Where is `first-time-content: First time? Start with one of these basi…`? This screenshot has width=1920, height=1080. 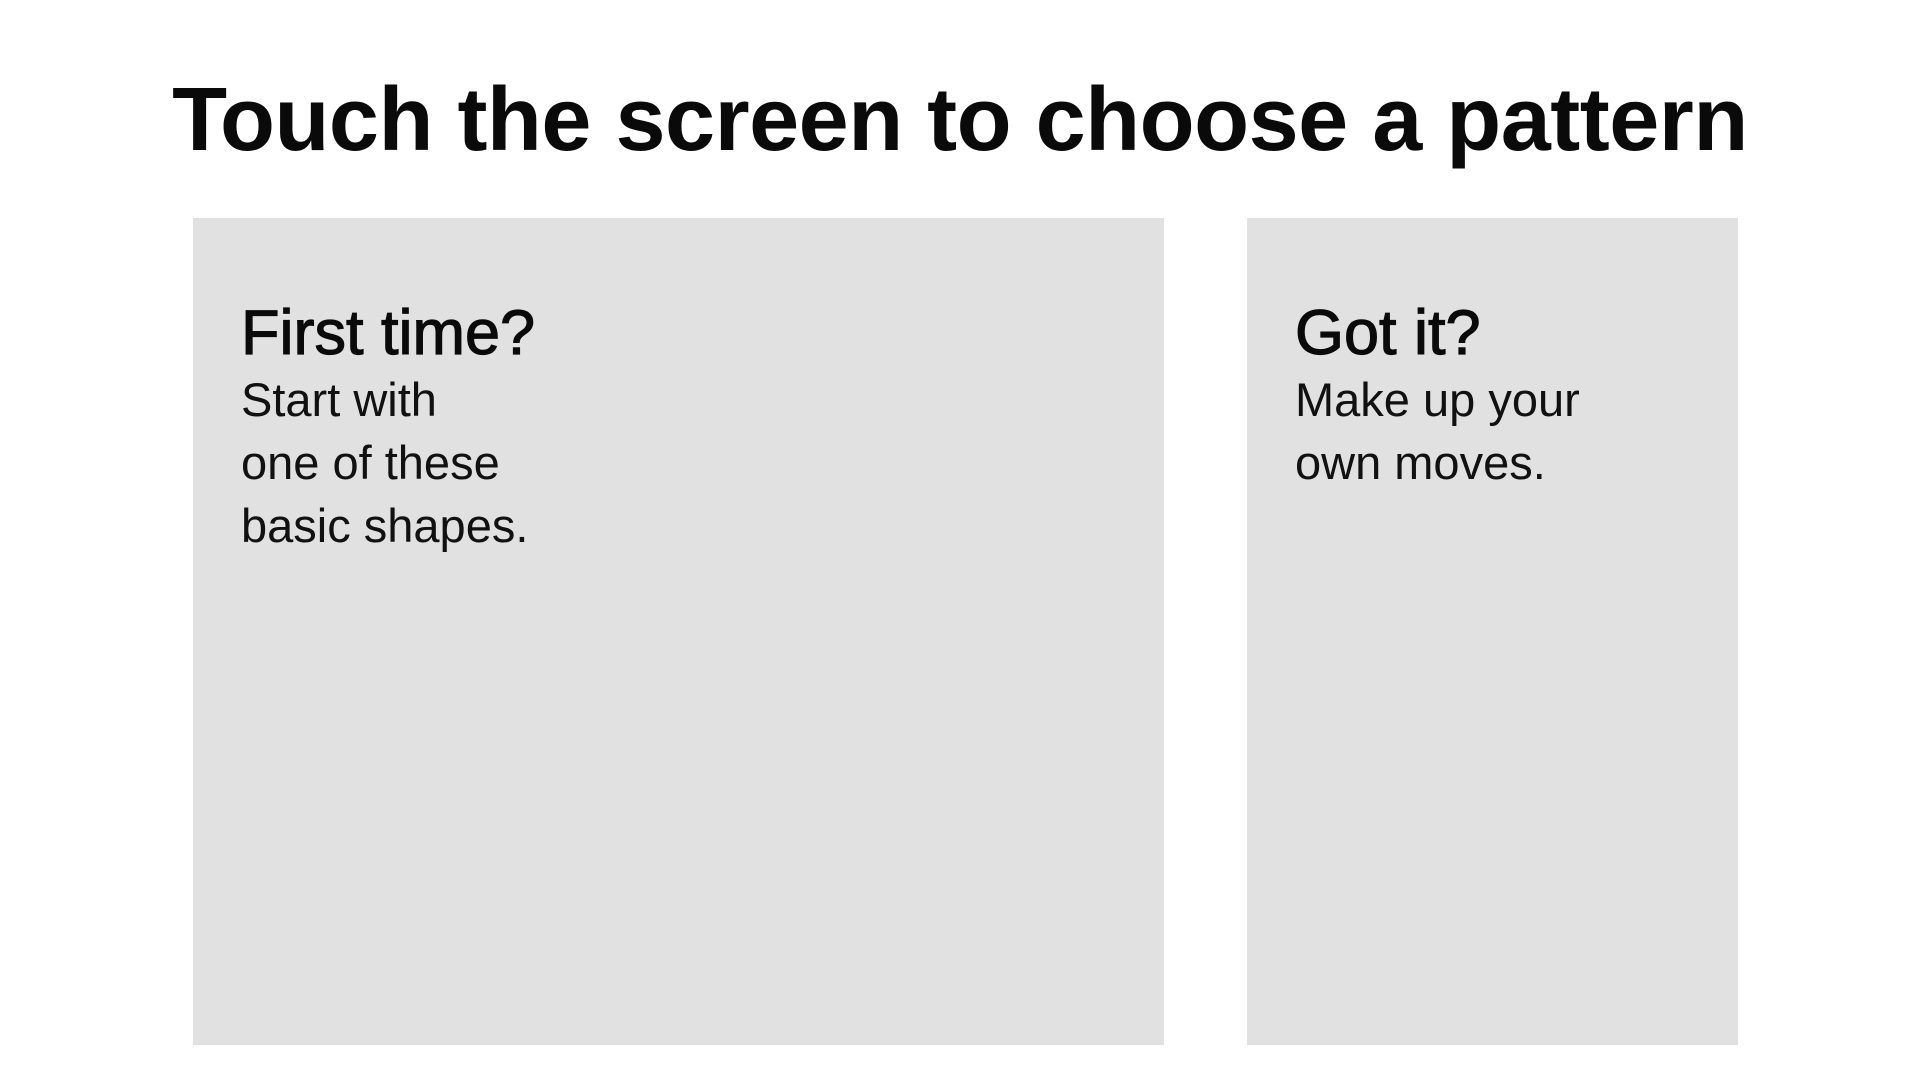 first-time-content: First time? Start with one of these basi… is located at coordinates (388, 427).